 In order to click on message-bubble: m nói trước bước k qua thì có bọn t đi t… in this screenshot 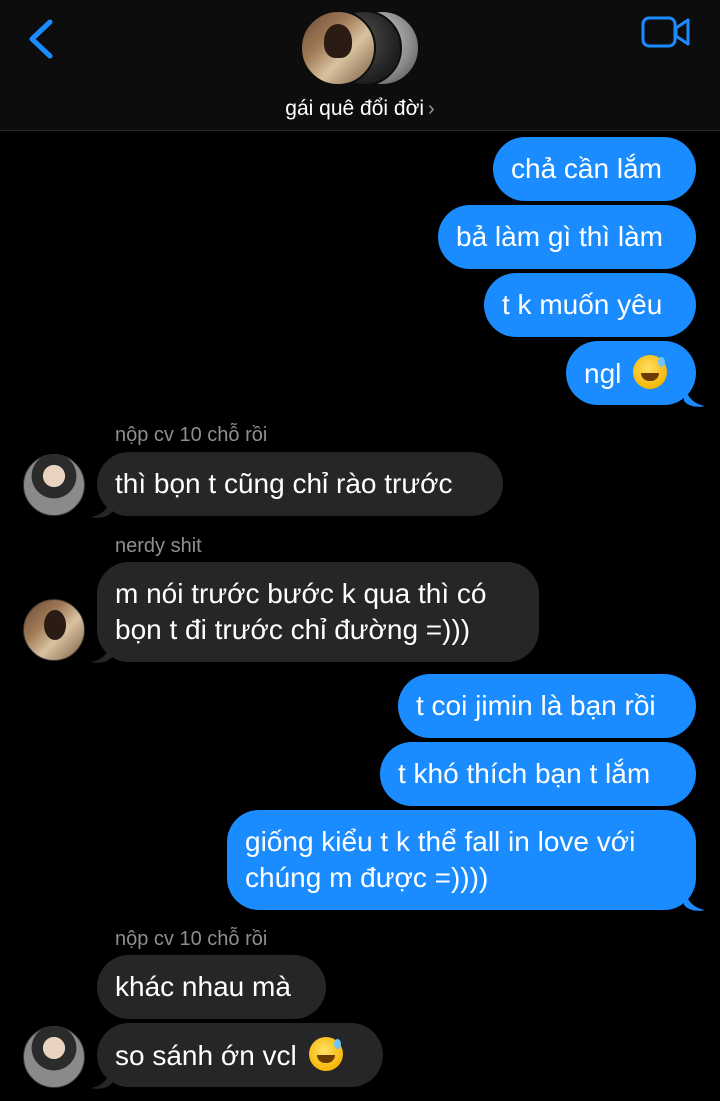, I will do `click(318, 612)`.